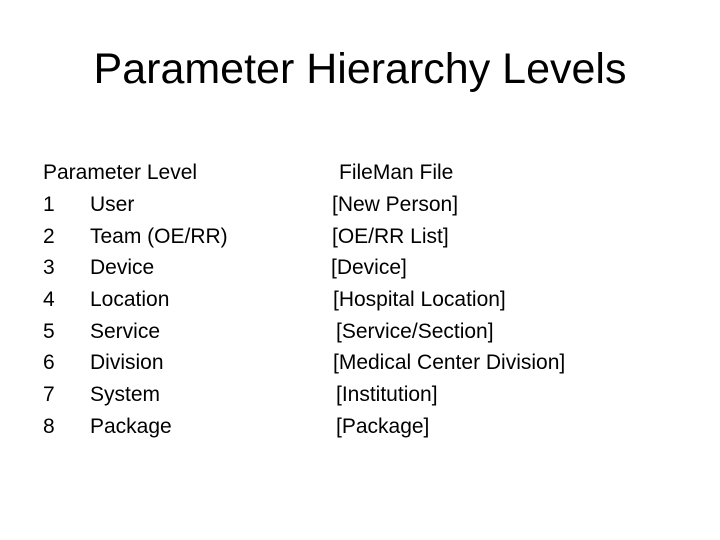  What do you see at coordinates (127, 362) in the screenshot?
I see `level-name: Division` at bounding box center [127, 362].